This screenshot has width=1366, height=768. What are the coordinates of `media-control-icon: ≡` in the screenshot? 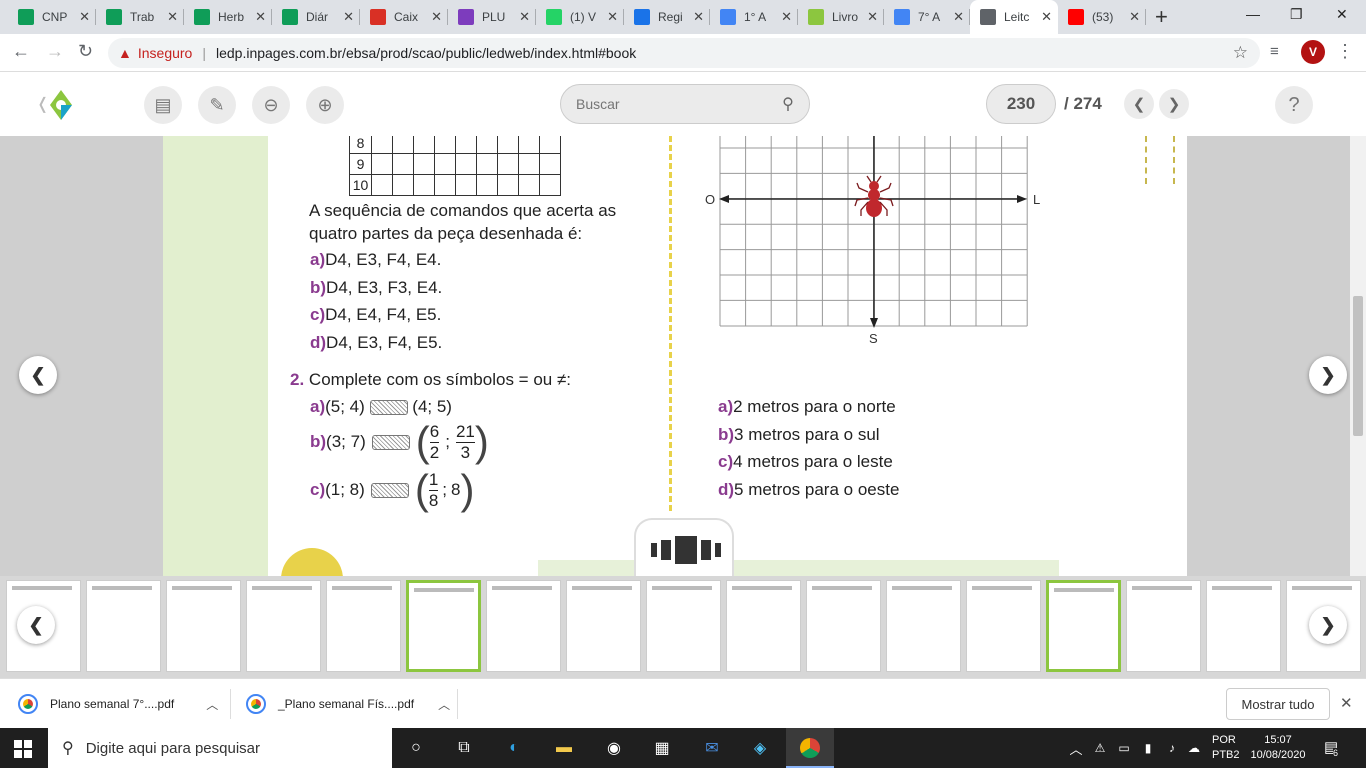 It's located at (1274, 51).